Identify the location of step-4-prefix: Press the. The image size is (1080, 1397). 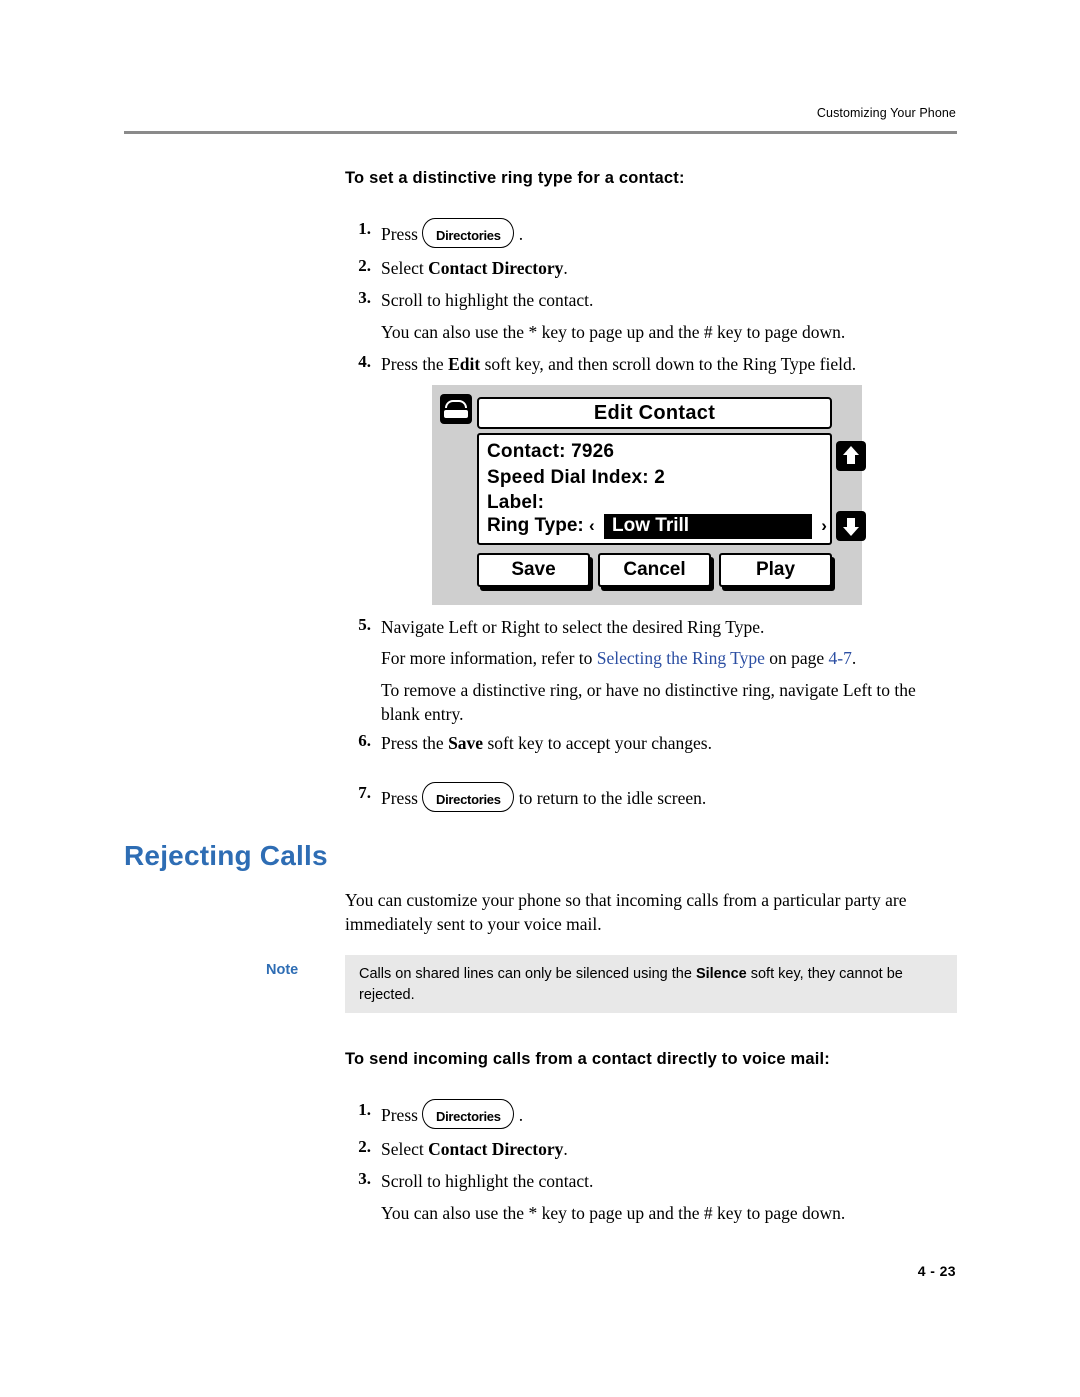
(415, 364).